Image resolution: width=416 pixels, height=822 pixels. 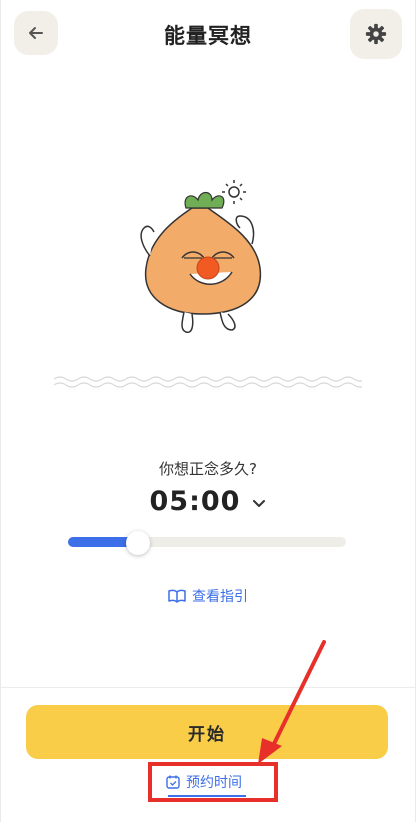 I want to click on view-guide-link: 查看指引, so click(x=208, y=596).